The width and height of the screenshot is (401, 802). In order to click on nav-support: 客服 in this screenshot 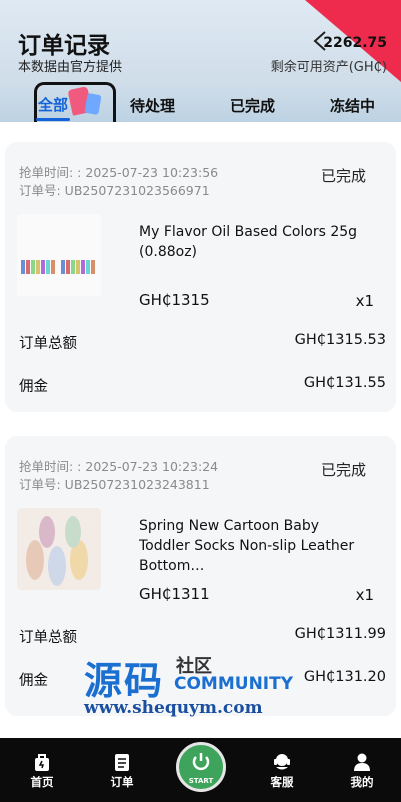, I will do `click(282, 770)`.